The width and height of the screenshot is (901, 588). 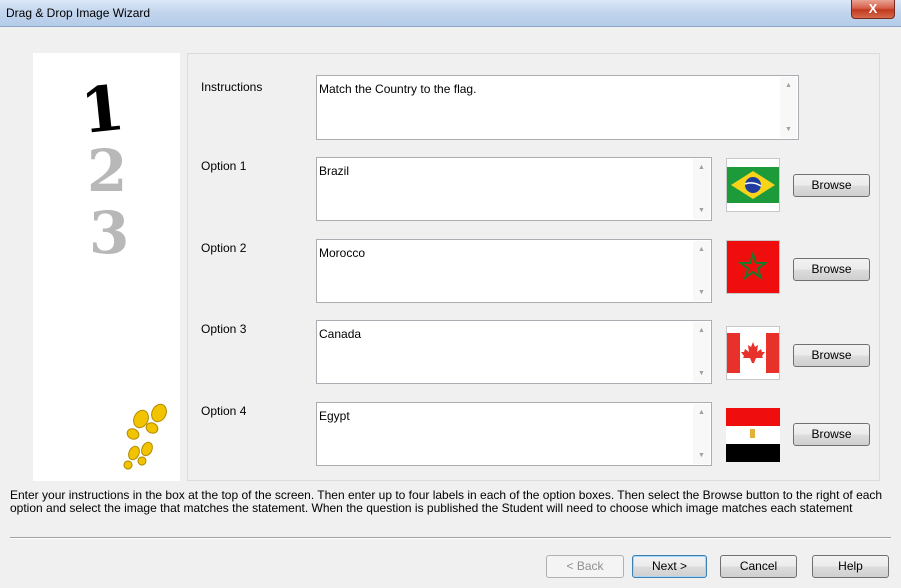 What do you see at coordinates (224, 166) in the screenshot?
I see `option-1-label: Option 1` at bounding box center [224, 166].